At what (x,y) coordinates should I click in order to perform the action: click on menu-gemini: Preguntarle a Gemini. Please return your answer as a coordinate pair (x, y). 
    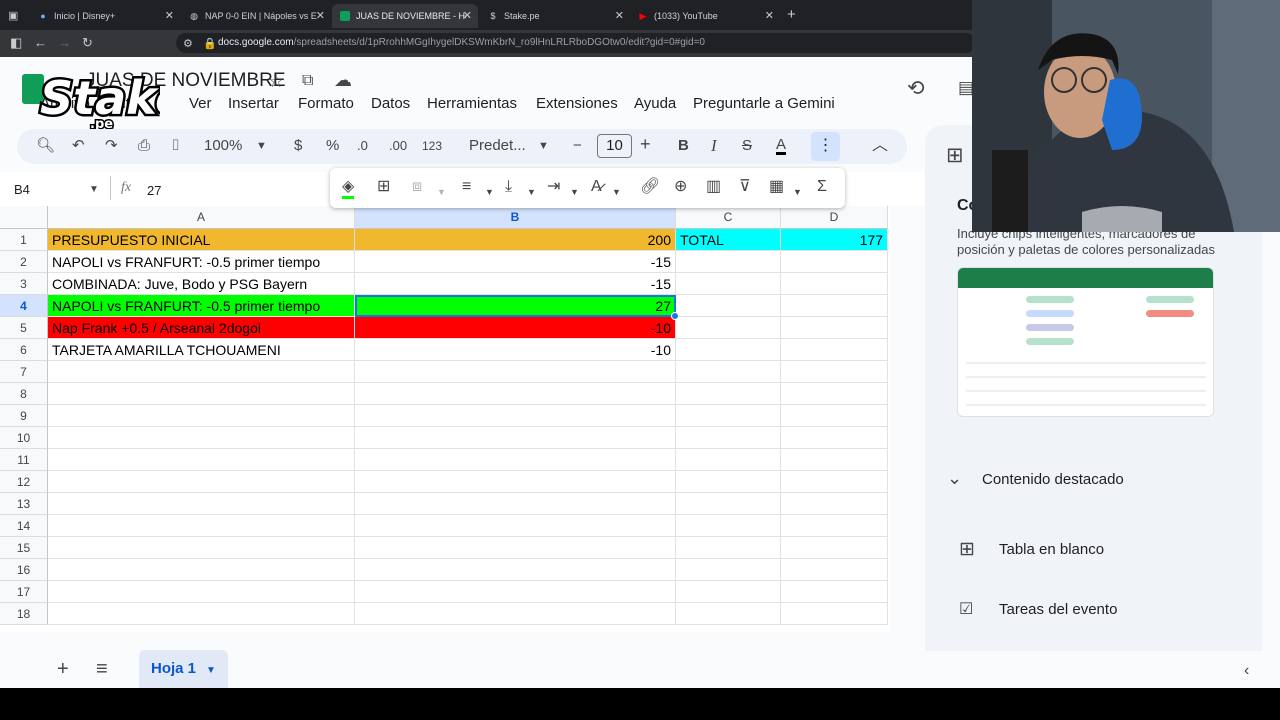
    Looking at the image, I should click on (764, 103).